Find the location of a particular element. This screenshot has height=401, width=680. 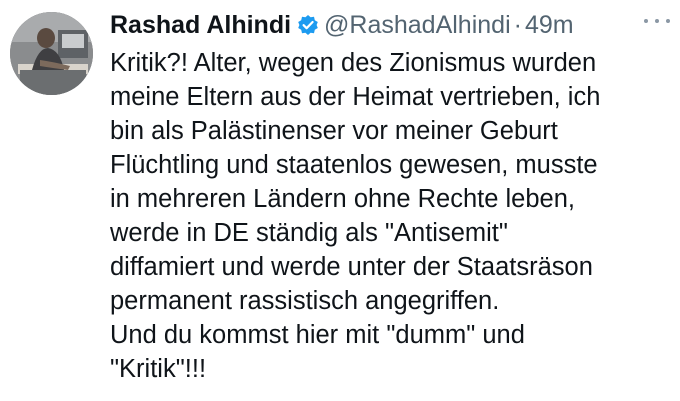

tweet-text-line: permanent rassistisch angegriffen. is located at coordinates (305, 301).